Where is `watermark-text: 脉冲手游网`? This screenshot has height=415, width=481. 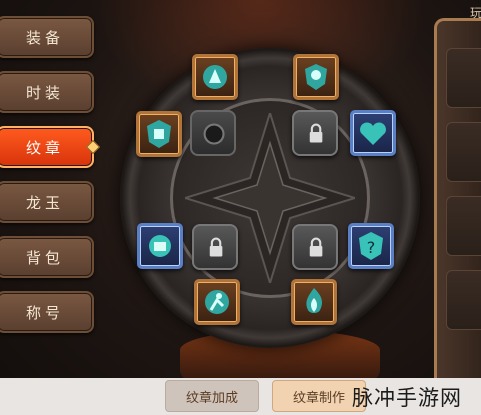
watermark-text: 脉冲手游网 is located at coordinates (407, 398).